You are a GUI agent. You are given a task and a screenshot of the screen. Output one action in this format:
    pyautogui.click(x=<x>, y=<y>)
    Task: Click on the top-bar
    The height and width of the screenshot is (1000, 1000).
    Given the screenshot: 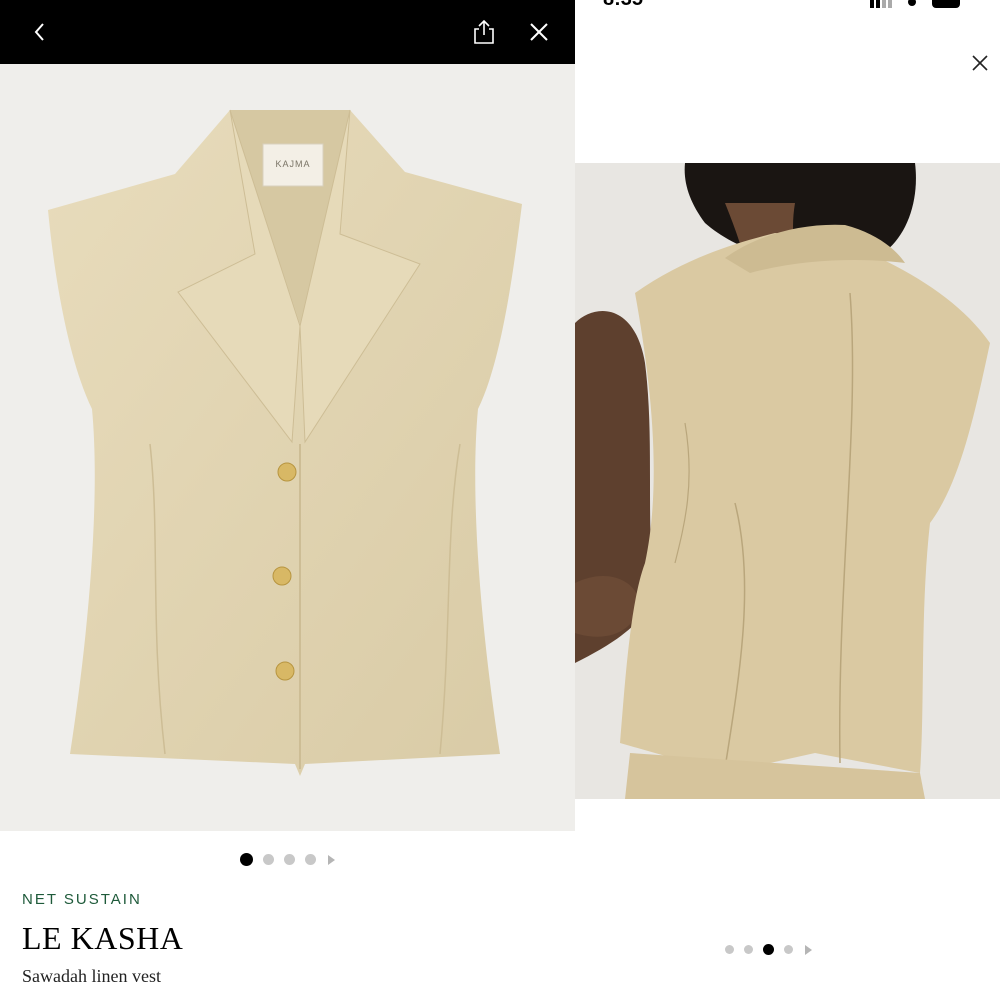 What is the action you would take?
    pyautogui.click(x=287, y=32)
    